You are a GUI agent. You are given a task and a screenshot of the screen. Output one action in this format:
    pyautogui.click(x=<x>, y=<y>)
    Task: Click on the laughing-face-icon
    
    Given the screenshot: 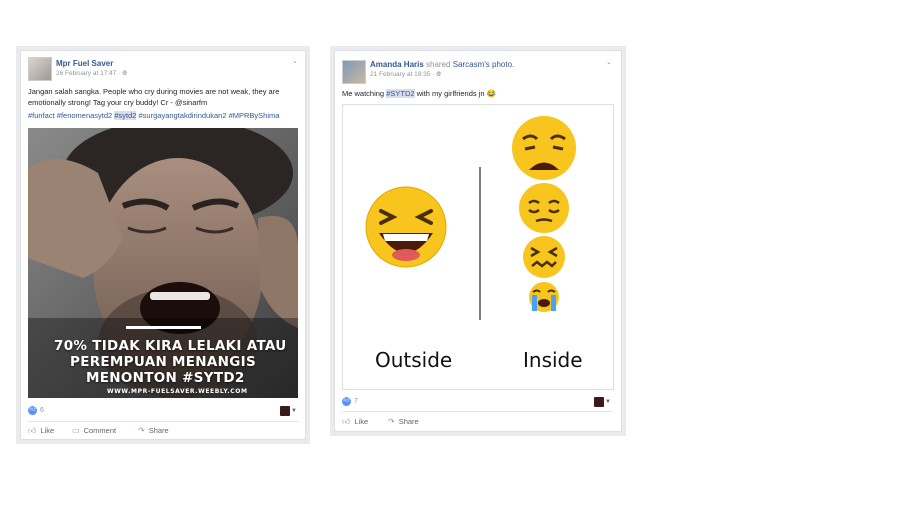 What is the action you would take?
    pyautogui.click(x=406, y=227)
    